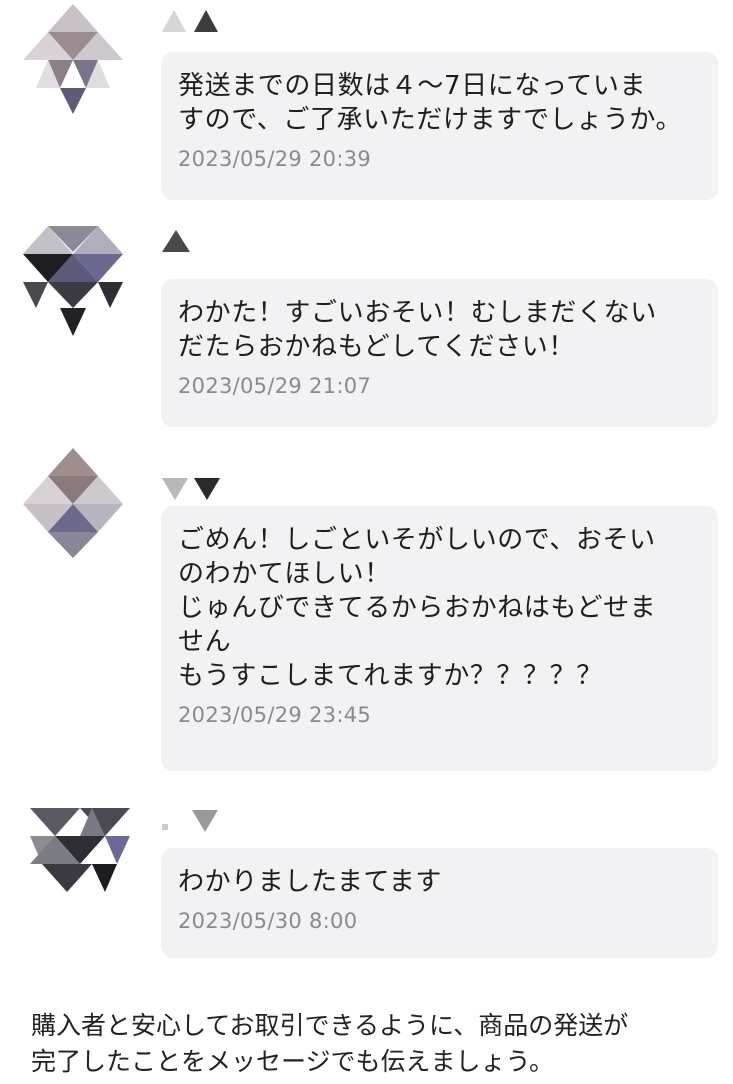 This screenshot has height=1084, width=733. What do you see at coordinates (275, 386) in the screenshot?
I see `message-timestamp: 2023/05/29 21:07` at bounding box center [275, 386].